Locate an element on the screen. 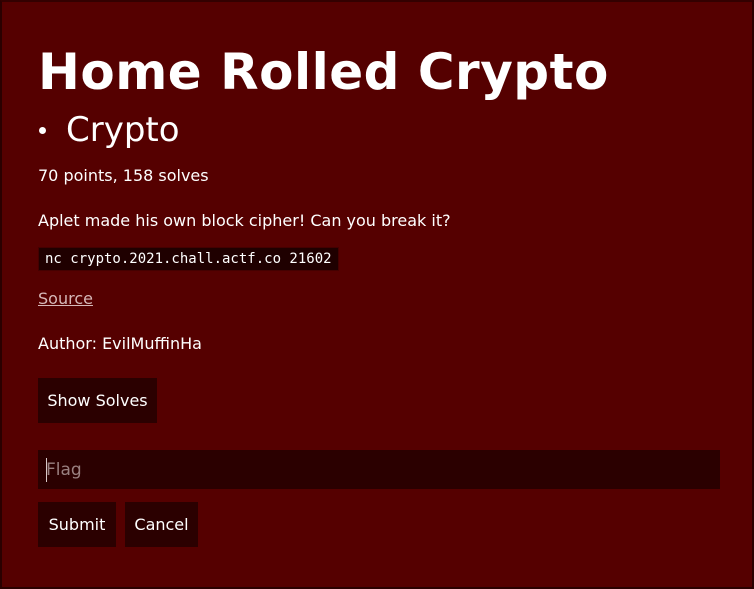 The height and width of the screenshot is (589, 754). flag-input is located at coordinates (379, 469).